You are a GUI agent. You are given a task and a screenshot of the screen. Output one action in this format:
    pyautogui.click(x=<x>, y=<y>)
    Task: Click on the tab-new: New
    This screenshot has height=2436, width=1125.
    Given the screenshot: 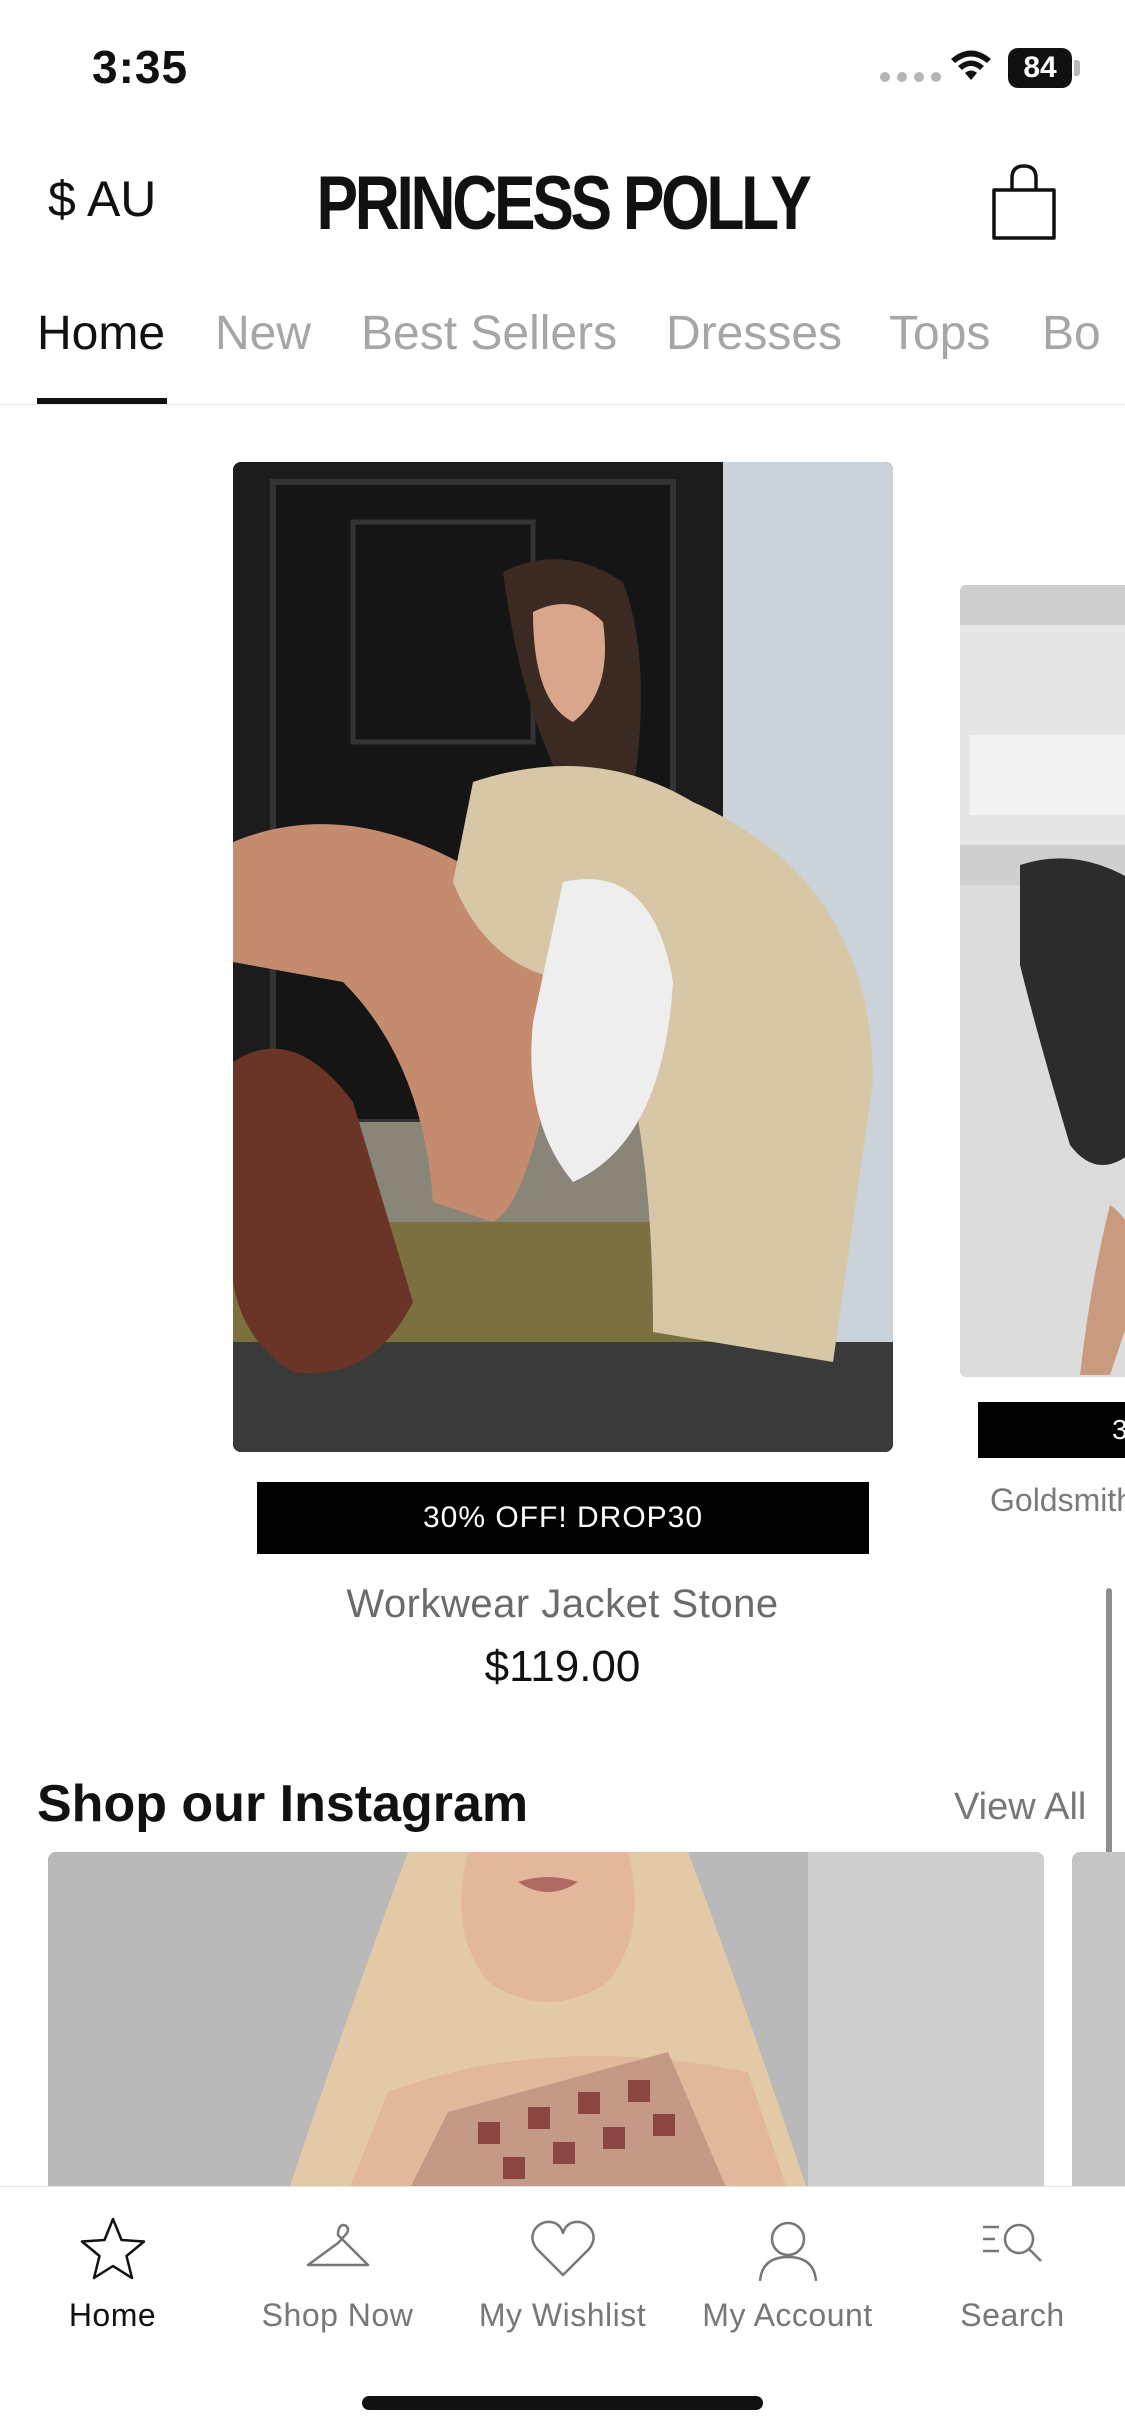 What is the action you would take?
    pyautogui.click(x=263, y=333)
    